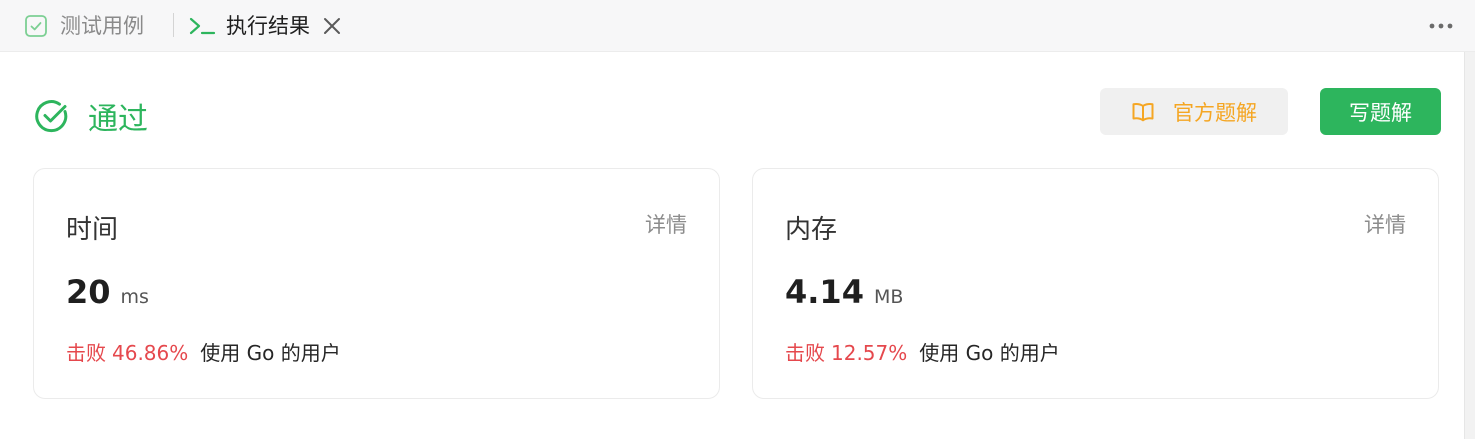 Image resolution: width=1475 pixels, height=439 pixels. I want to click on editorial-button: 官方题解, so click(1194, 111).